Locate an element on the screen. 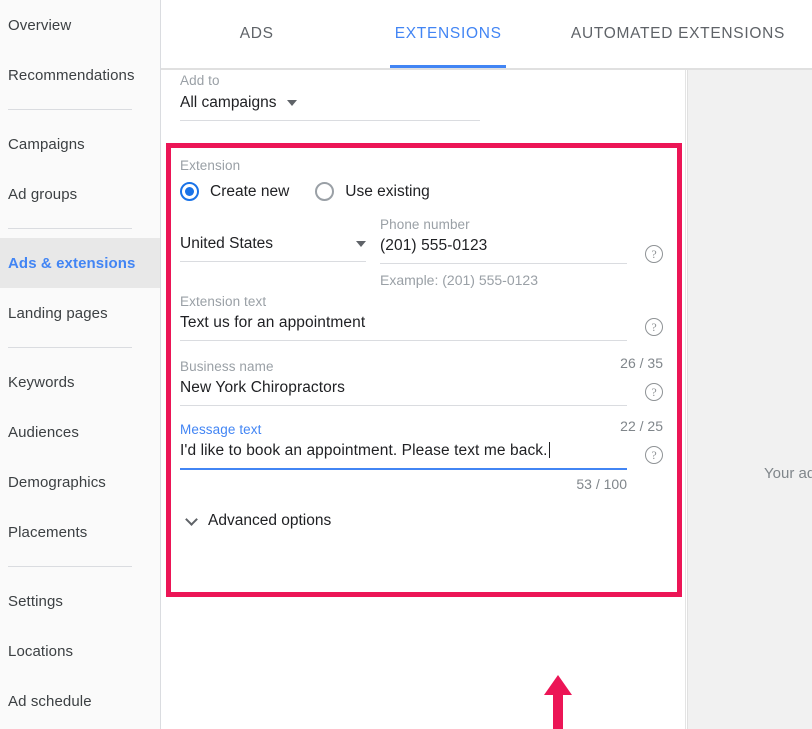 The height and width of the screenshot is (729, 812). tab-bar: ADS EXTENSIONS AUTOMATED EXTENSIONS is located at coordinates (486, 35).